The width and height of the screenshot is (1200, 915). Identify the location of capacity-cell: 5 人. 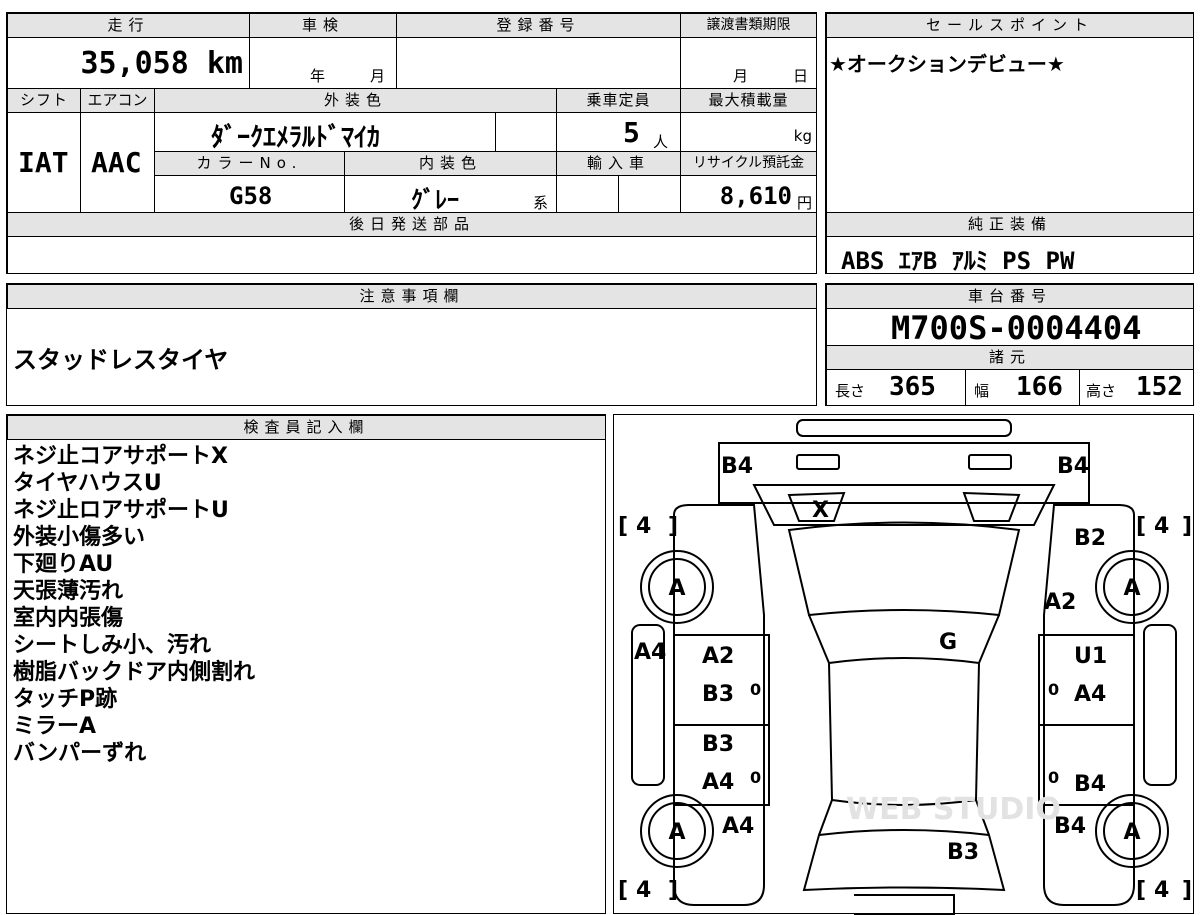
(618, 132).